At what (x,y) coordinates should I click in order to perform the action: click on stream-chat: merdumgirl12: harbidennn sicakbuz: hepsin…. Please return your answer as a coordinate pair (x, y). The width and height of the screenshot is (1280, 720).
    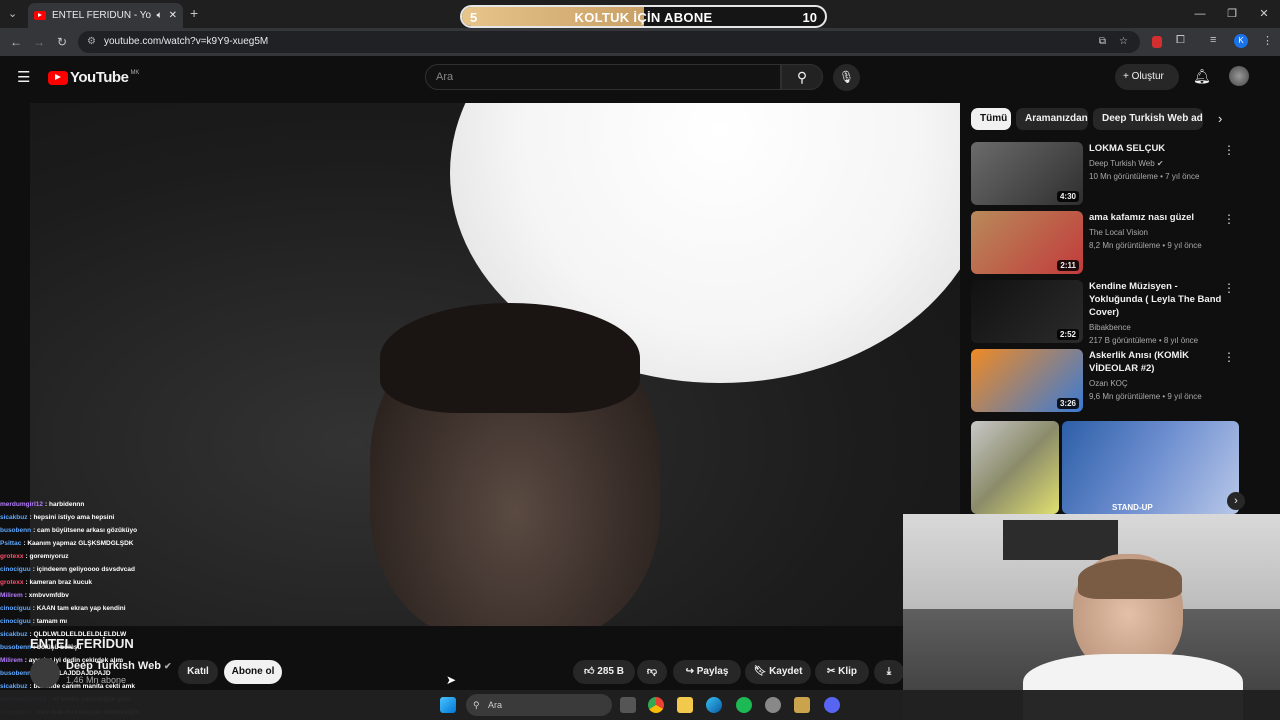
    Looking at the image, I should click on (115, 608).